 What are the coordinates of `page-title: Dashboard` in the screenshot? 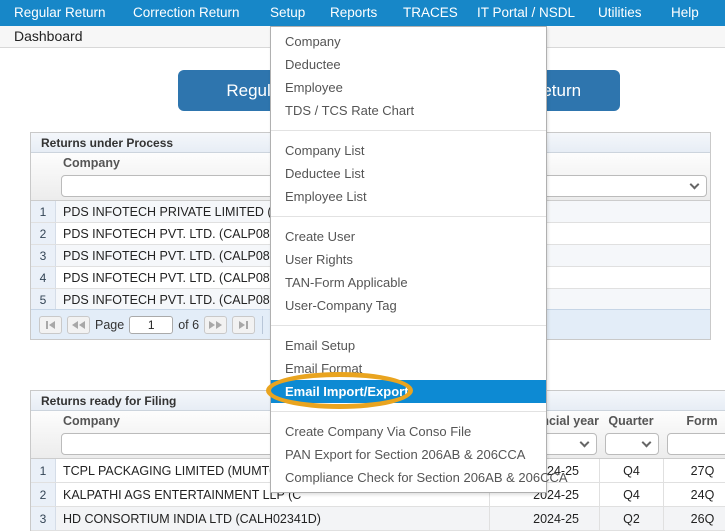 It's located at (48, 36).